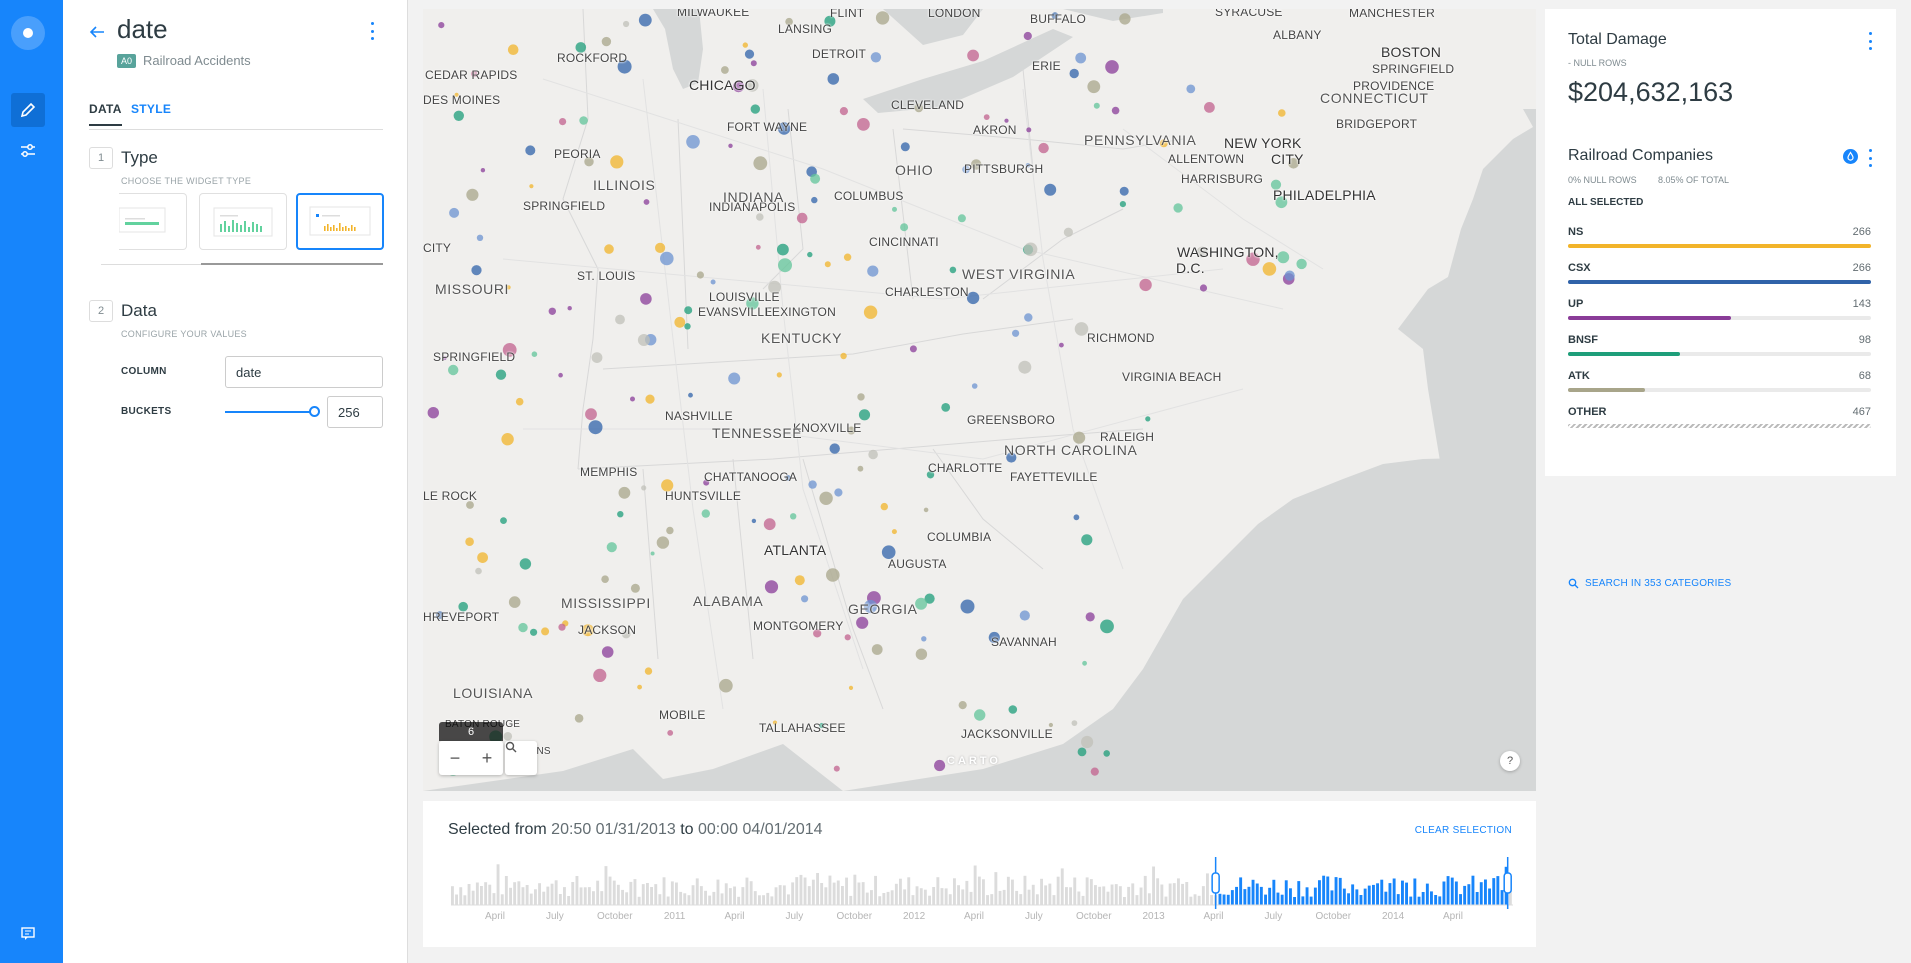  What do you see at coordinates (1215, 883) in the screenshot?
I see `selection-start-handle` at bounding box center [1215, 883].